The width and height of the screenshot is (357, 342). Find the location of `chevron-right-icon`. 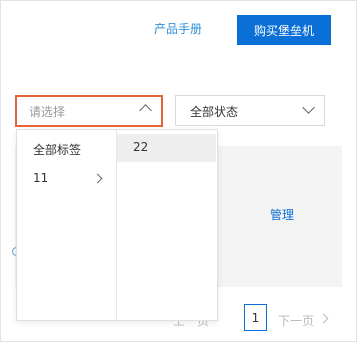

chevron-right-icon is located at coordinates (97, 178).